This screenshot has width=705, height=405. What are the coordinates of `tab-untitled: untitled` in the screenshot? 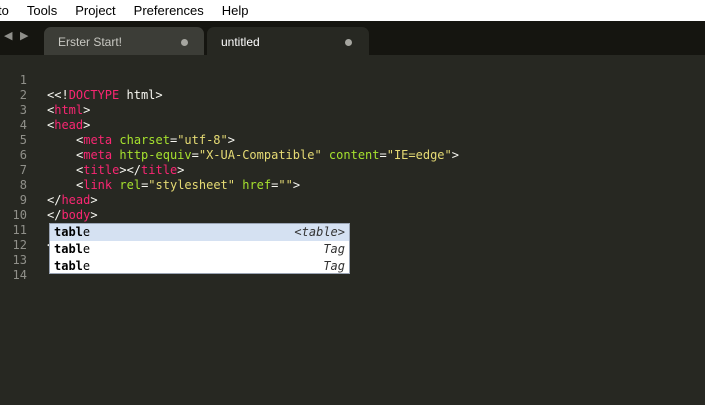 It's located at (288, 41).